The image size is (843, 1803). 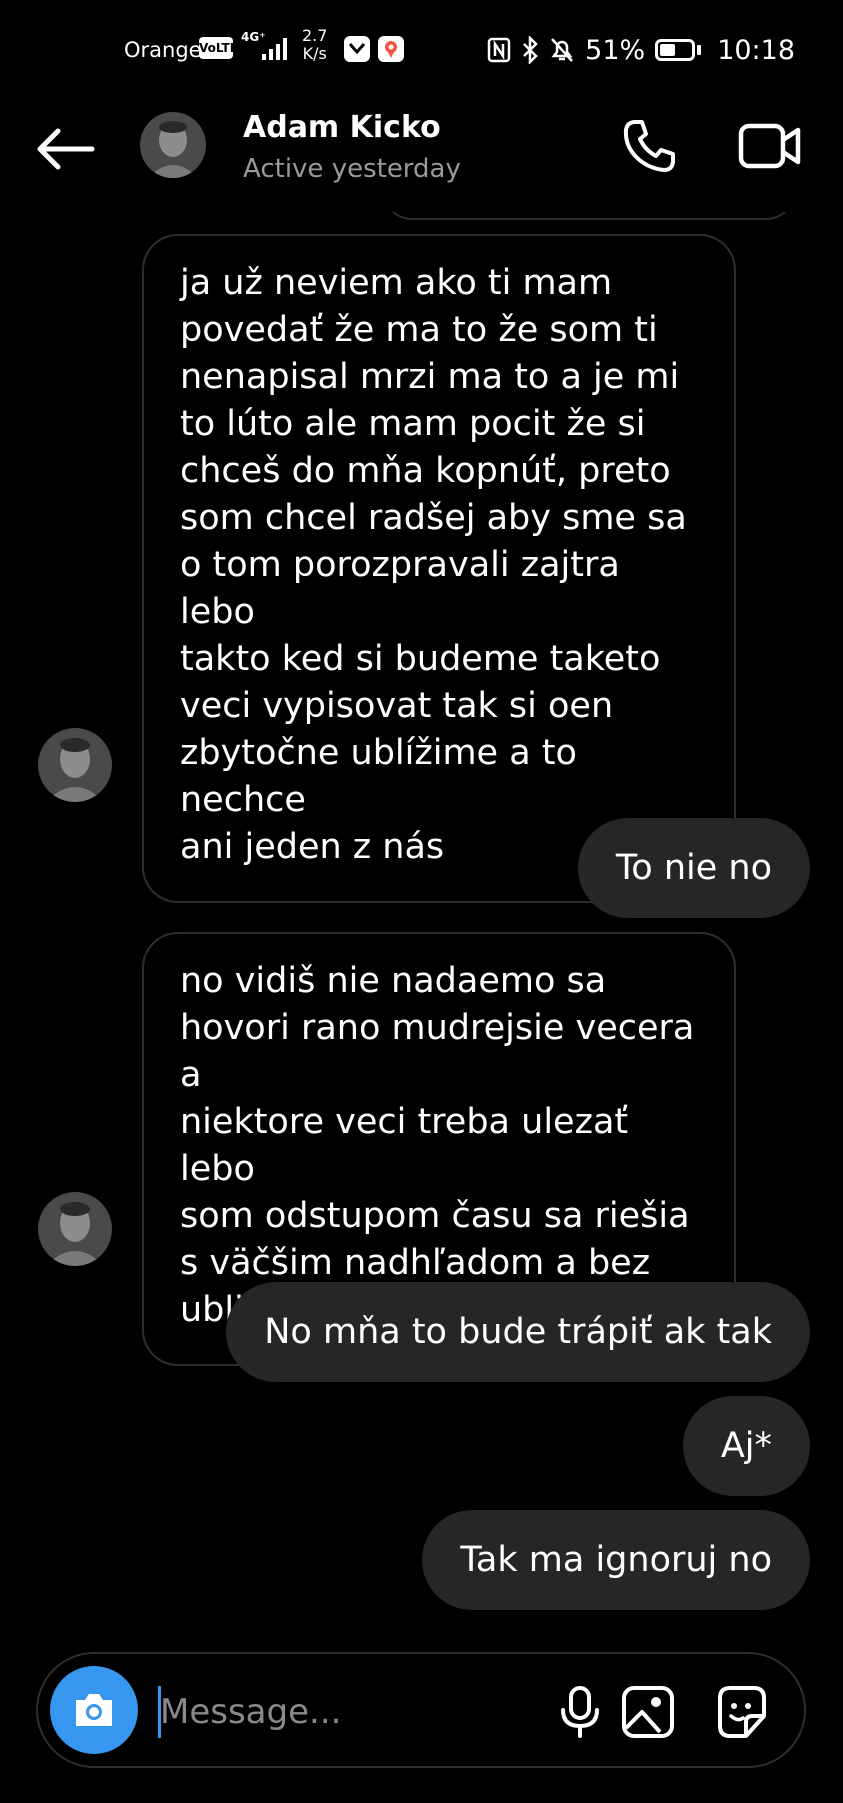 I want to click on status-right: 51% 10:18, so click(x=641, y=50).